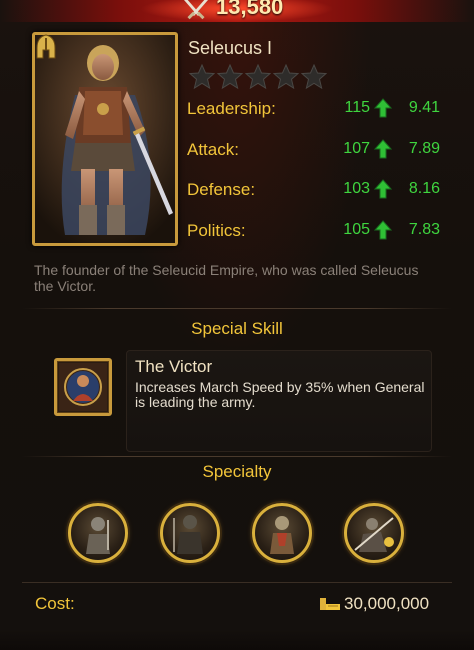 Image resolution: width=474 pixels, height=650 pixels. What do you see at coordinates (55, 603) in the screenshot?
I see `cost-label: Cost:` at bounding box center [55, 603].